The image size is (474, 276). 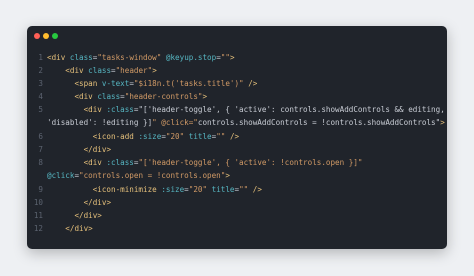 What do you see at coordinates (138, 175) in the screenshot?
I see `code-text: @click="controls.open = !controls.open">` at bounding box center [138, 175].